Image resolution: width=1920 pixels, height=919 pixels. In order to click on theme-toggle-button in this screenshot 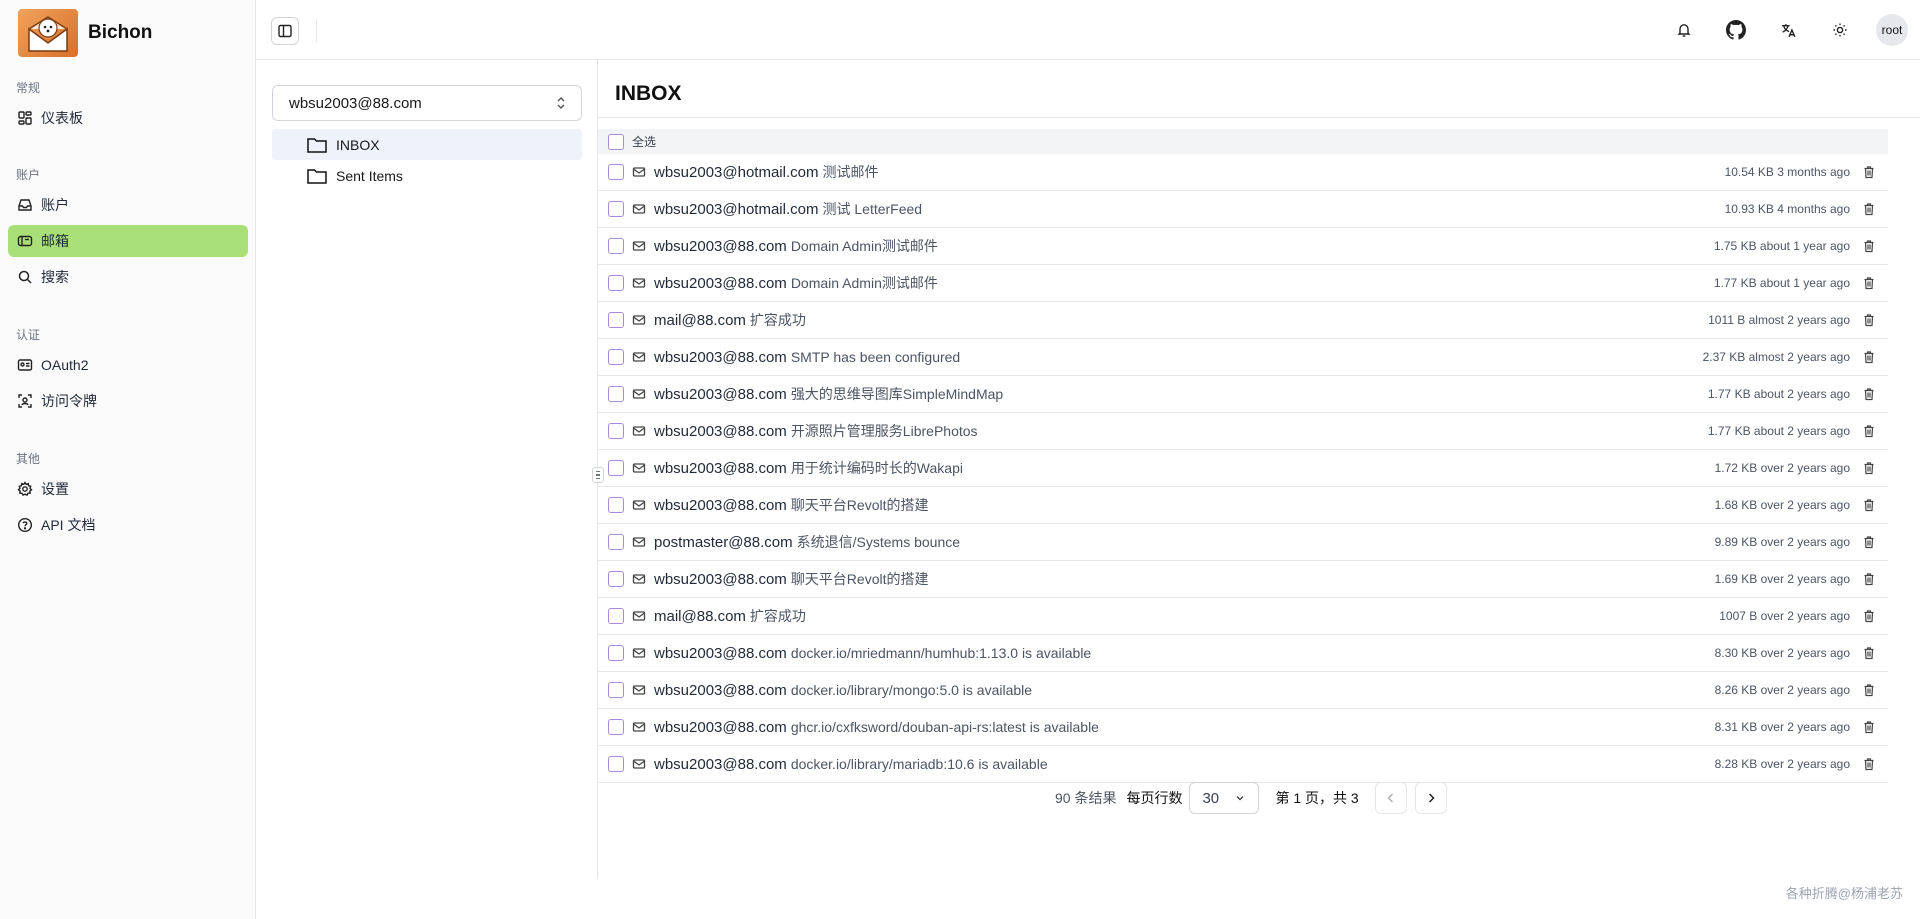, I will do `click(1840, 30)`.